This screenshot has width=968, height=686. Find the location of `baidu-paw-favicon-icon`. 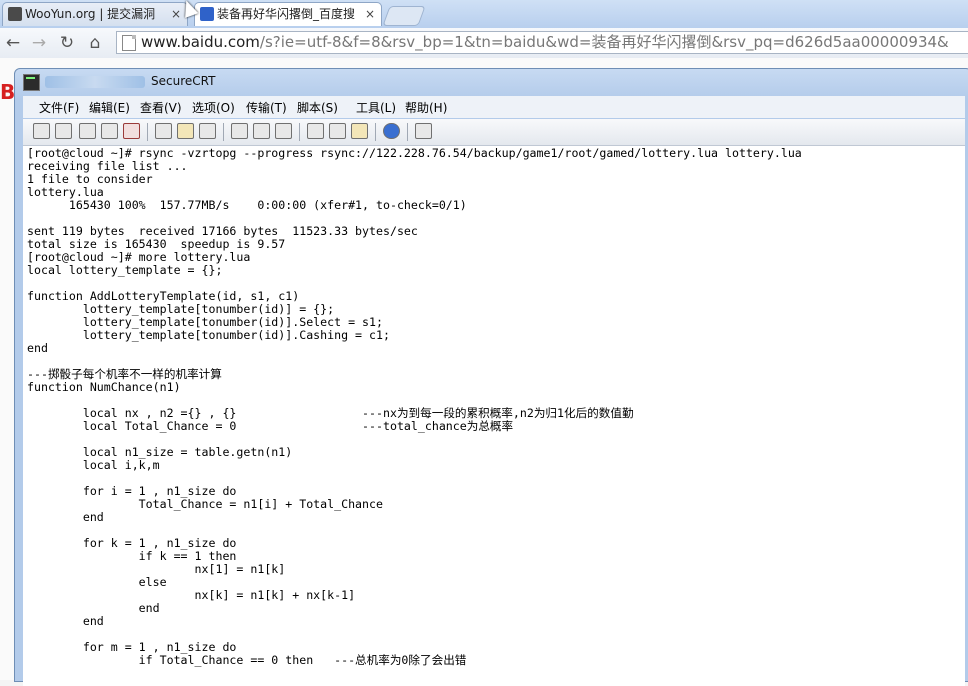

baidu-paw-favicon-icon is located at coordinates (207, 14).